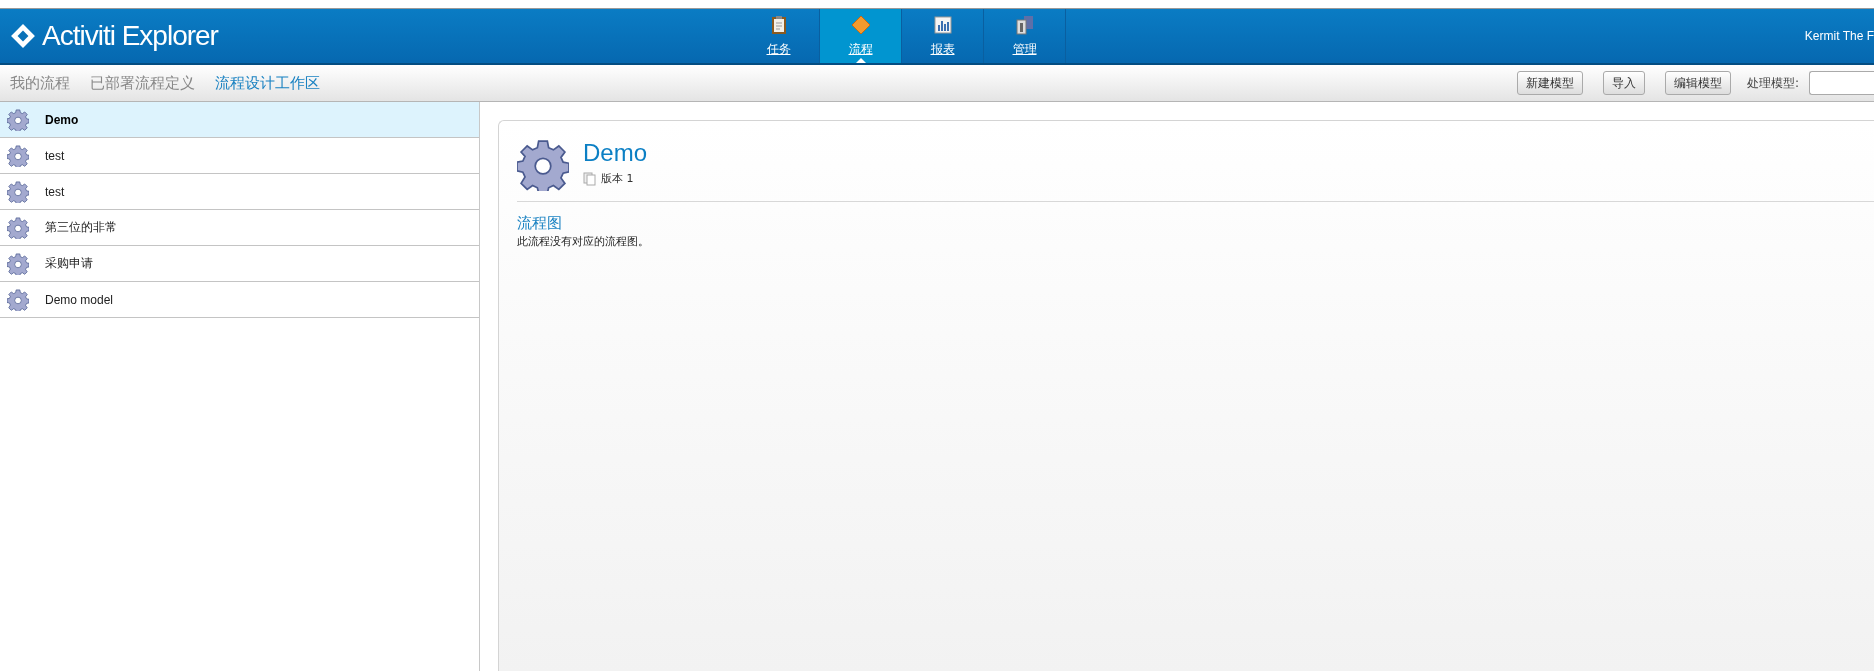  I want to click on nav-tab: 管理, so click(1025, 36).